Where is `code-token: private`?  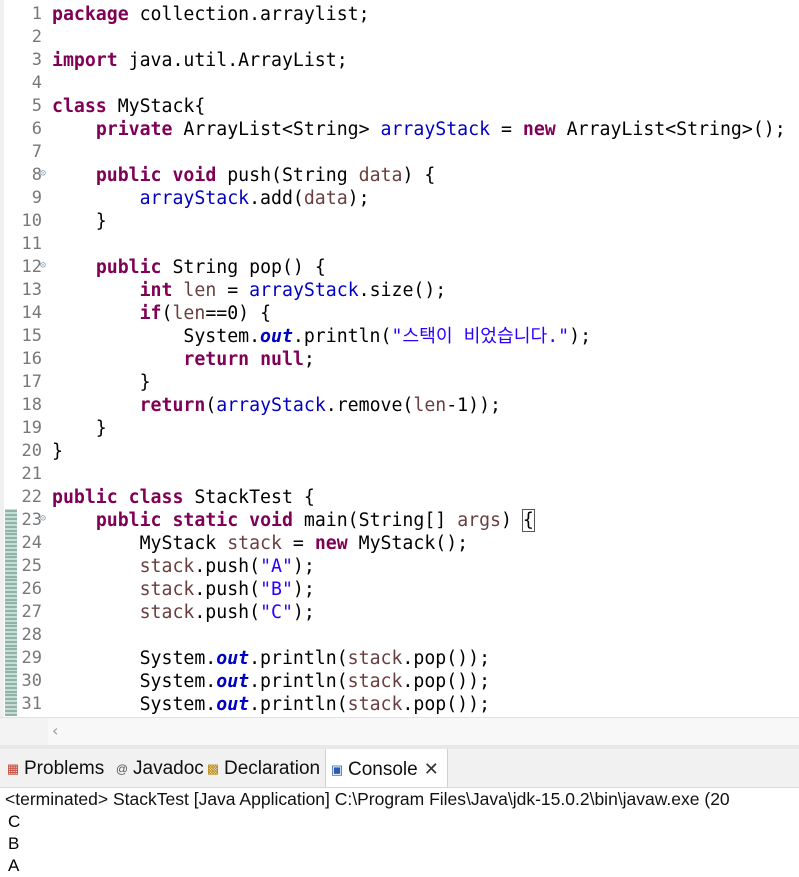 code-token: private is located at coordinates (134, 129).